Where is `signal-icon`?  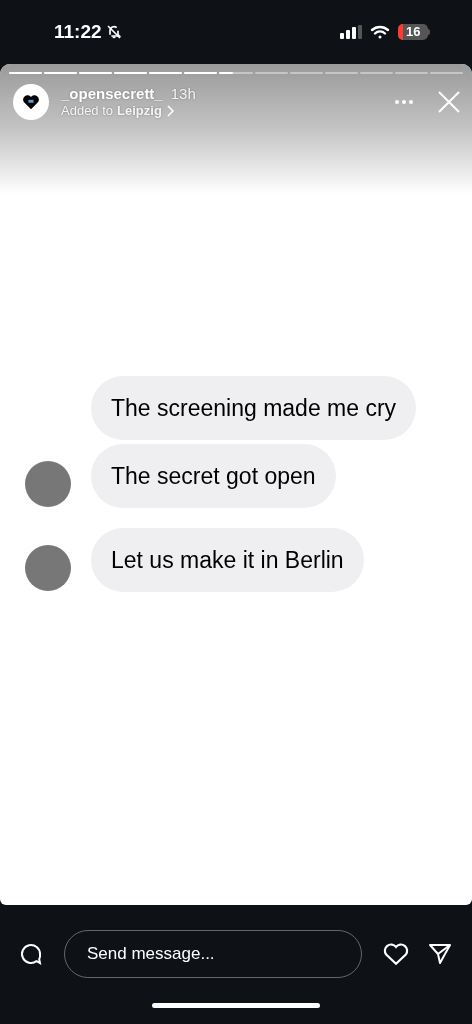
signal-icon is located at coordinates (351, 32).